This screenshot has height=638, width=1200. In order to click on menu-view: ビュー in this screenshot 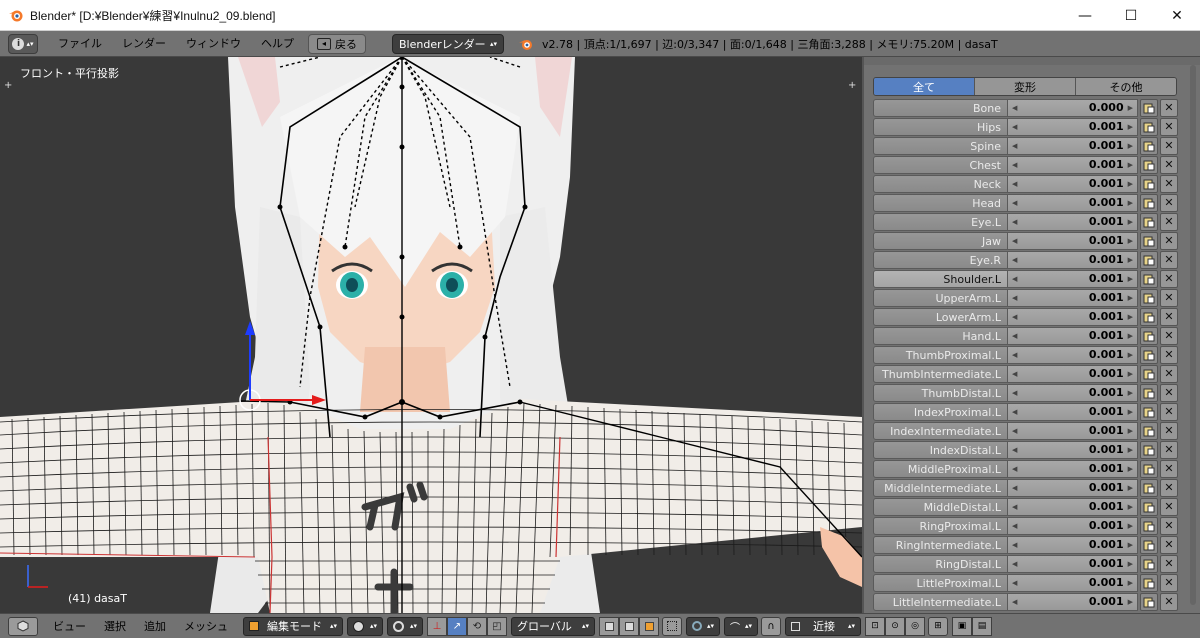, I will do `click(69, 626)`.